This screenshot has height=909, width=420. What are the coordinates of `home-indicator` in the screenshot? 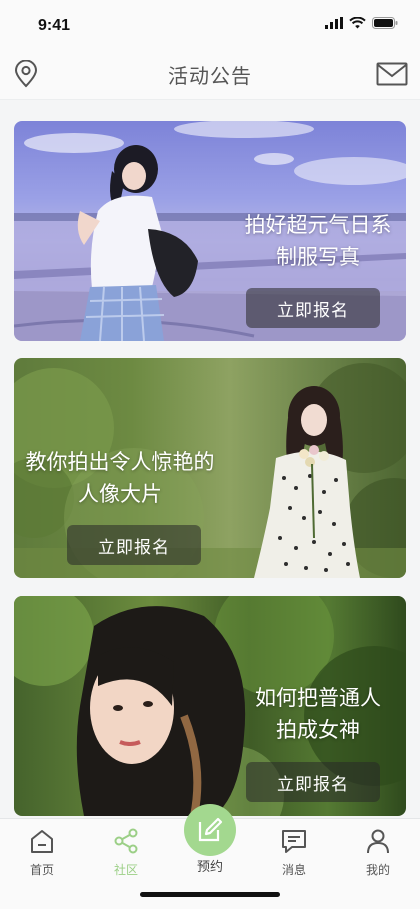 It's located at (210, 894).